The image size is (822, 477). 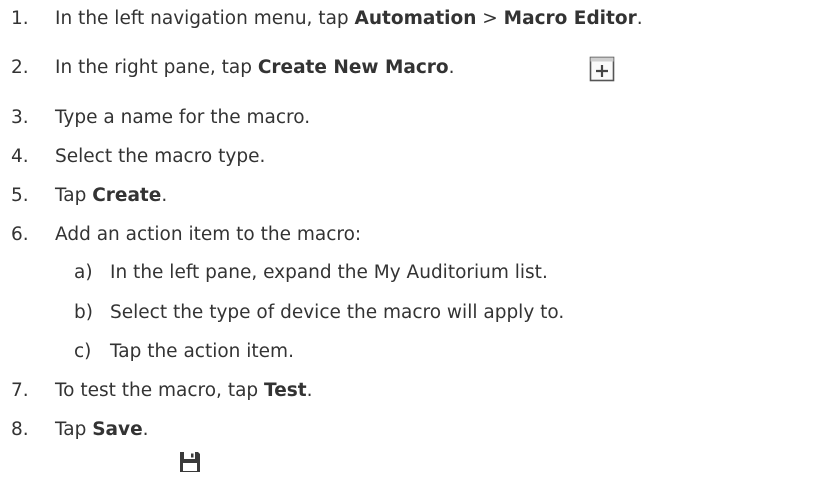 I want to click on step-text: Type a name for the macro., so click(x=183, y=117).